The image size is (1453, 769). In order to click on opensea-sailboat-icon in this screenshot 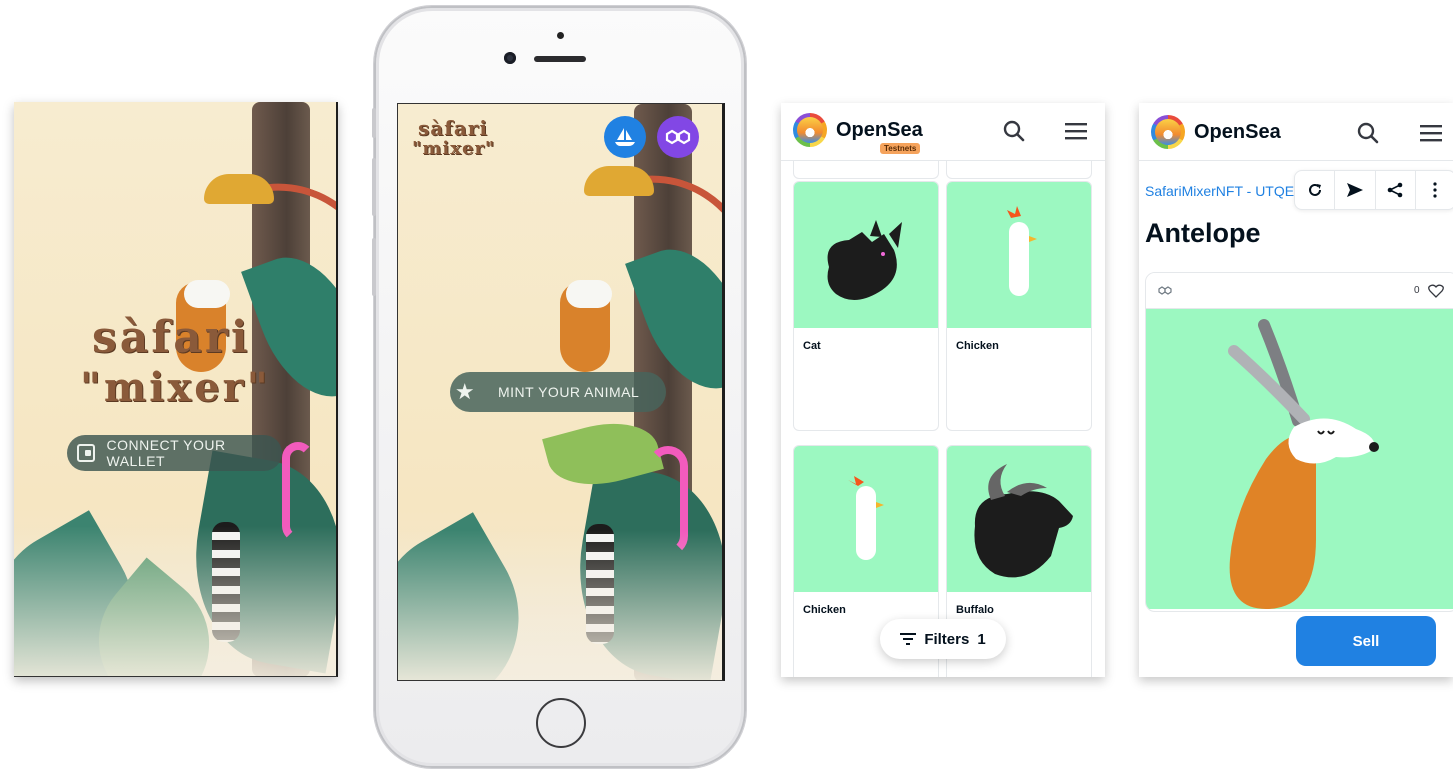, I will do `click(625, 137)`.